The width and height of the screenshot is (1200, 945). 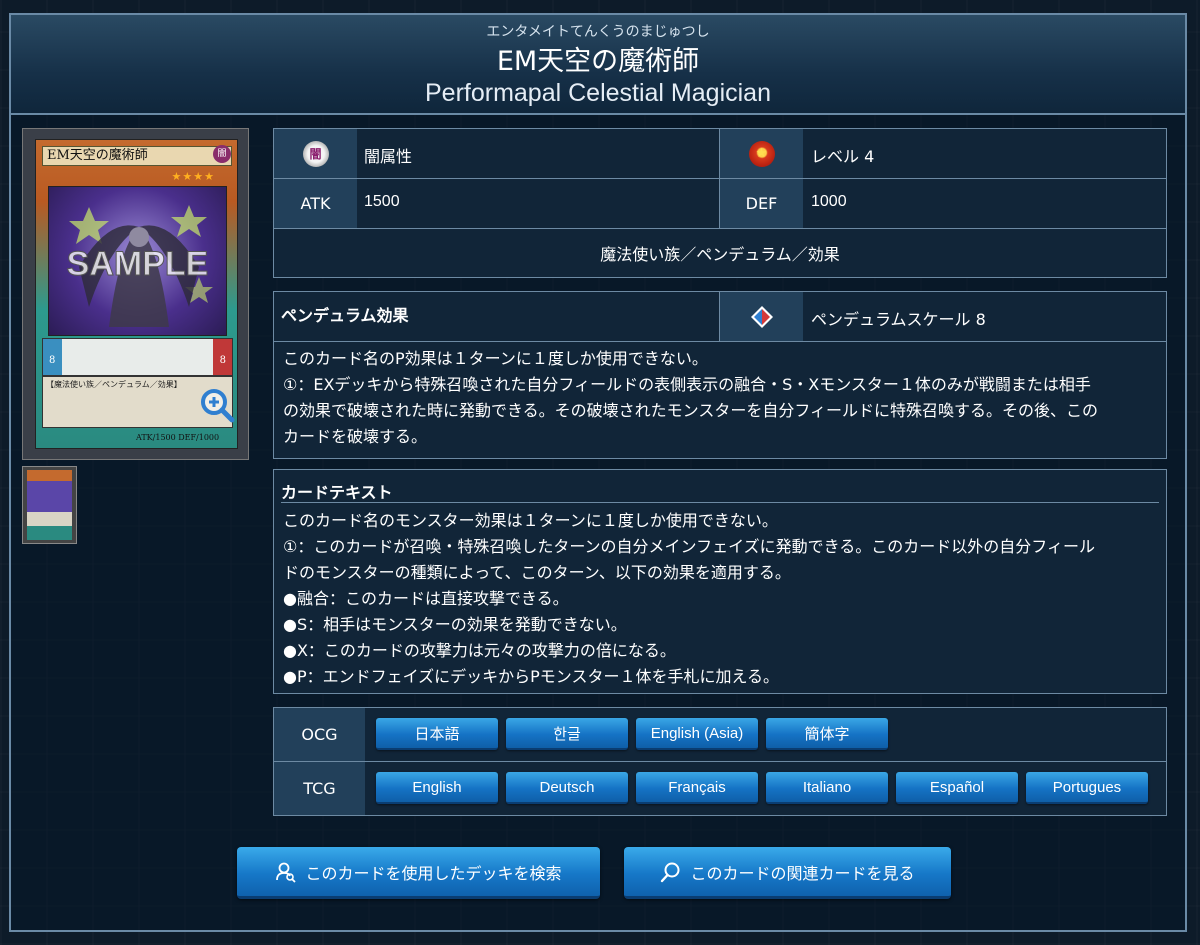 What do you see at coordinates (530, 520) in the screenshot?
I see `card-text-line: このカード名のモンスター効果は１ターンに１度しか使用できない。` at bounding box center [530, 520].